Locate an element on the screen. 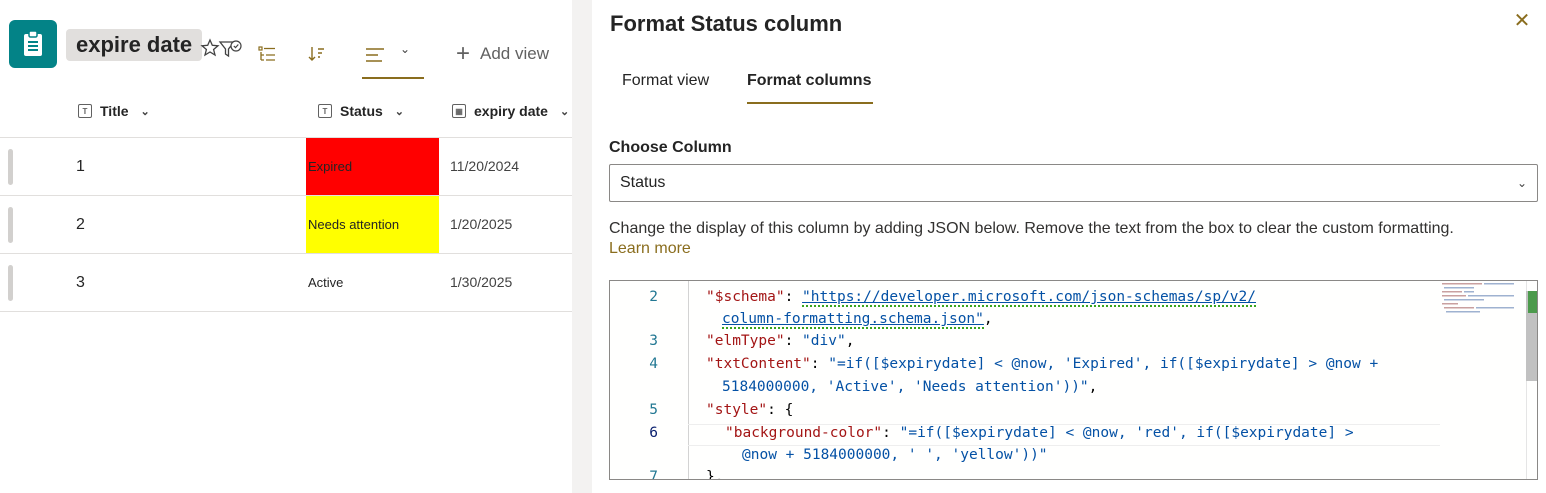  line-number: 2 is located at coordinates (653, 297).